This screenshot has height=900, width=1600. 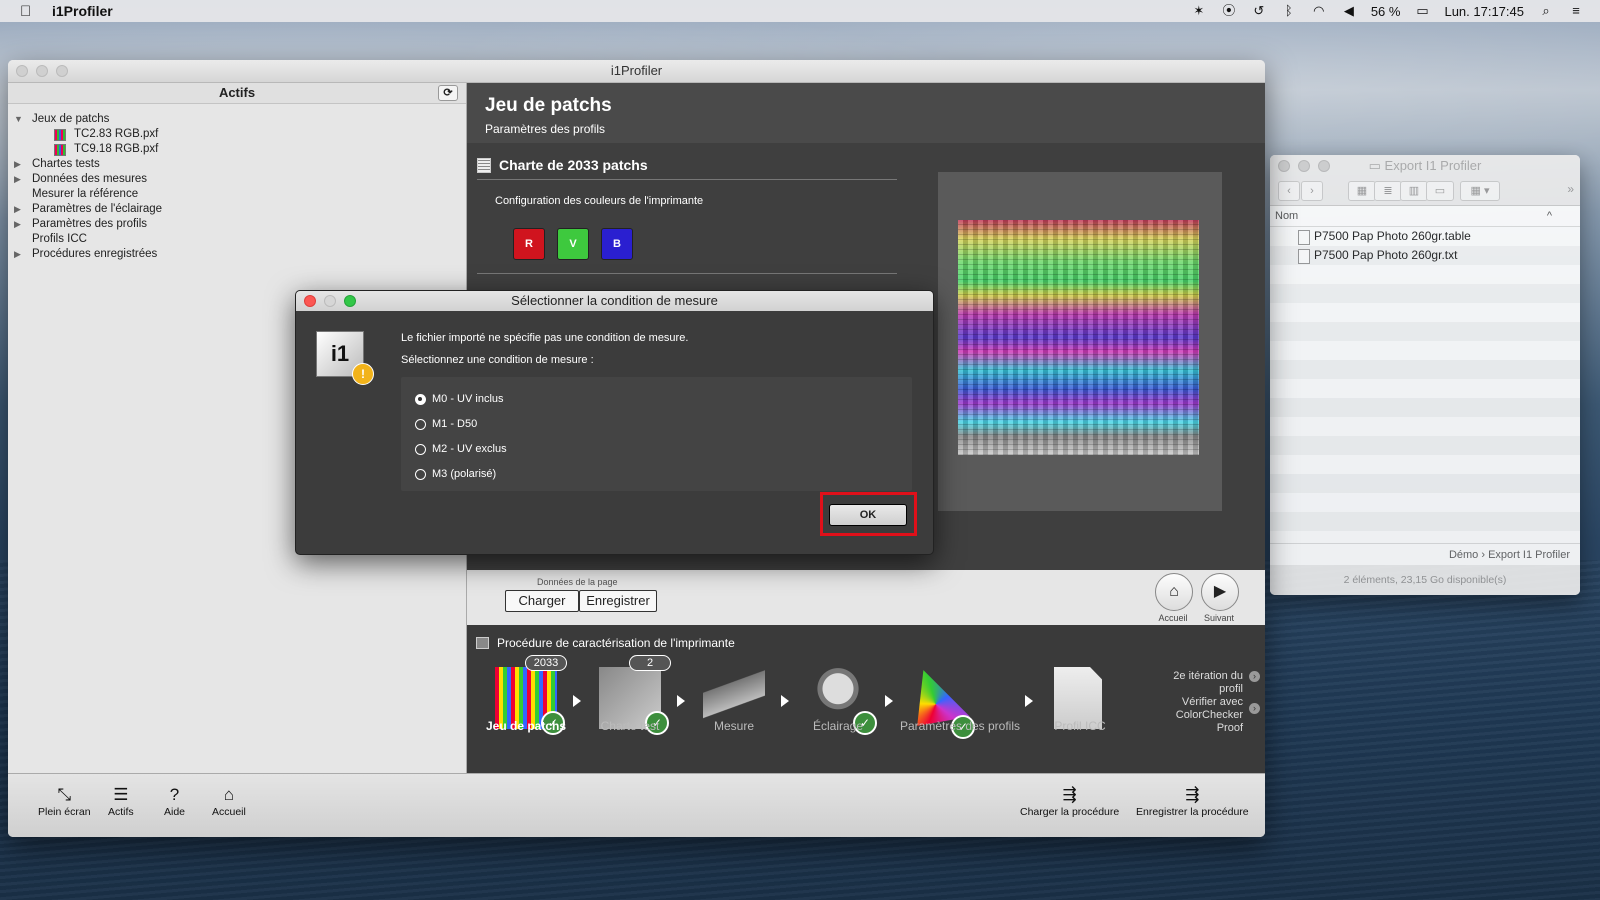 I want to click on help-button: ? Aide, so click(x=174, y=801).